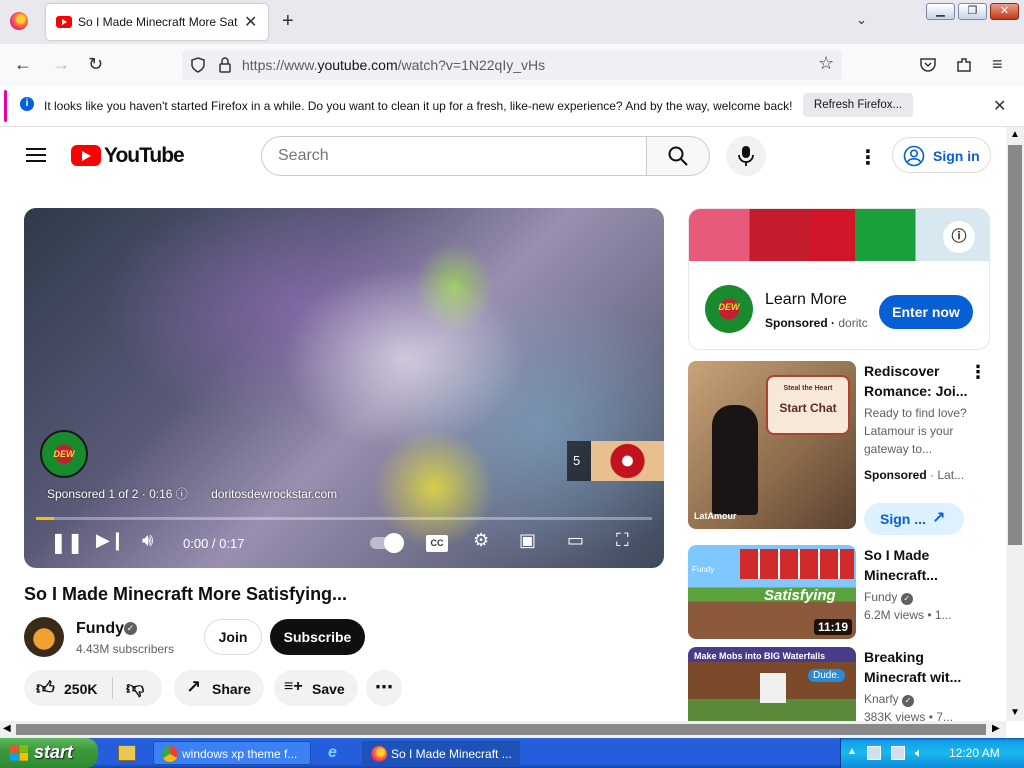  I want to click on search-button, so click(678, 156).